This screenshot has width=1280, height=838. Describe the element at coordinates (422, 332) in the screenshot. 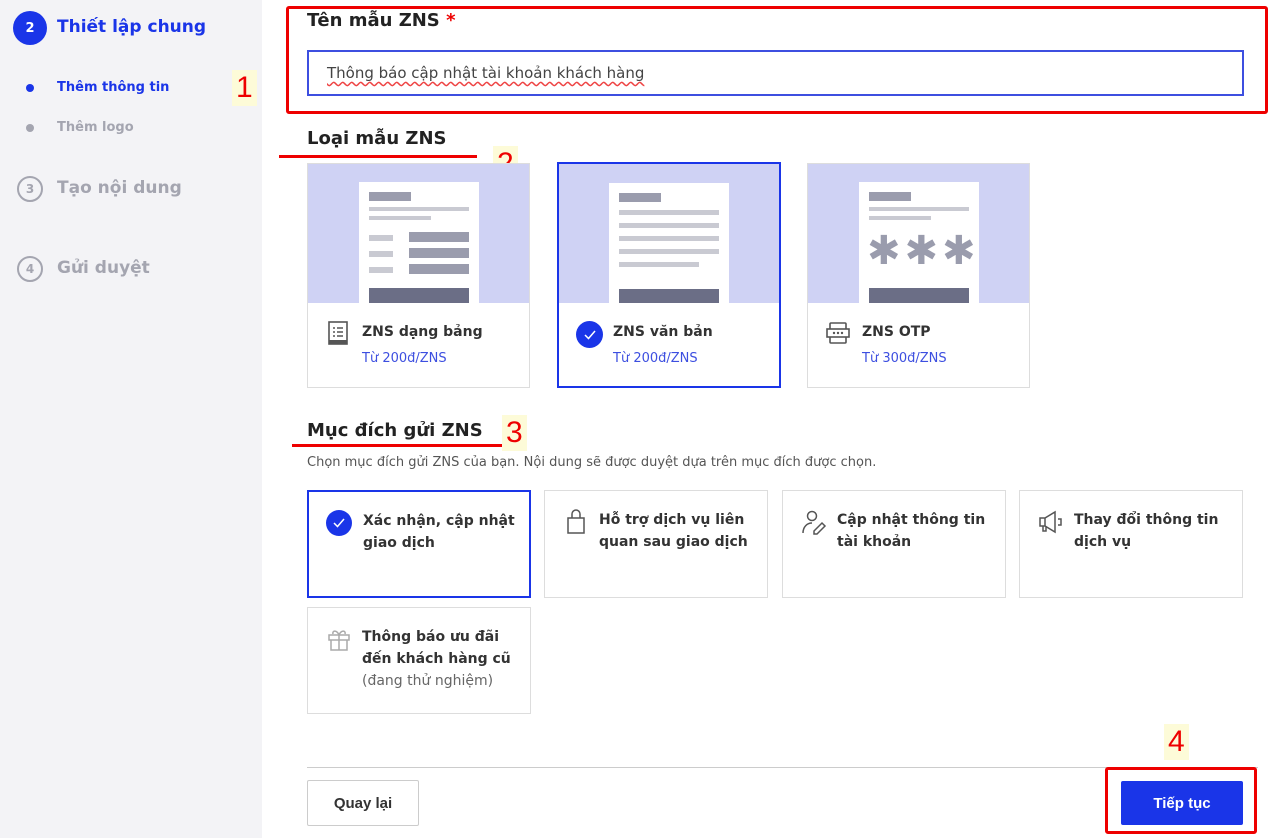

I see `type-name: ZNS dạng bảng` at that location.